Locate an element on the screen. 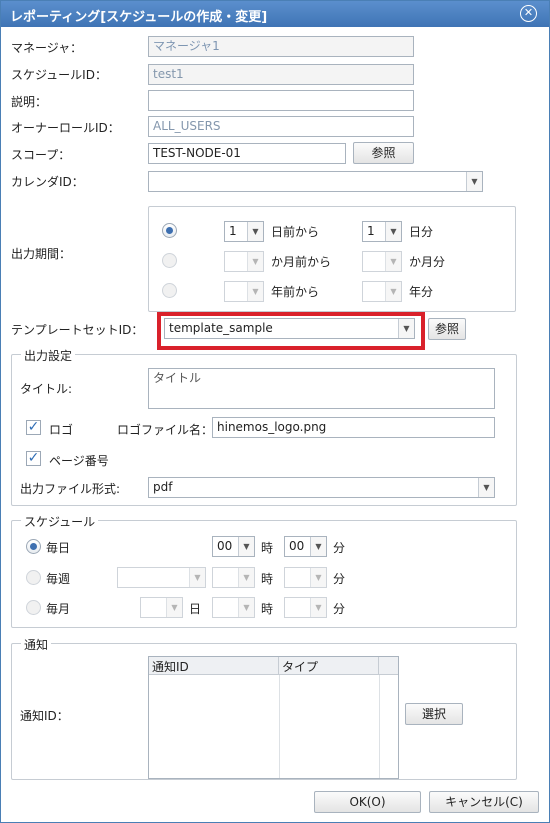  output-format-label: 出力ファイル形式: is located at coordinates (70, 489).